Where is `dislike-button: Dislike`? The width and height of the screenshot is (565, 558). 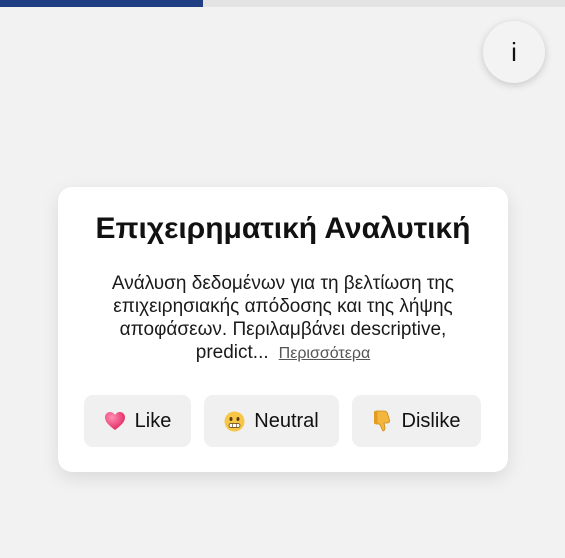
dislike-button: Dislike is located at coordinates (416, 421).